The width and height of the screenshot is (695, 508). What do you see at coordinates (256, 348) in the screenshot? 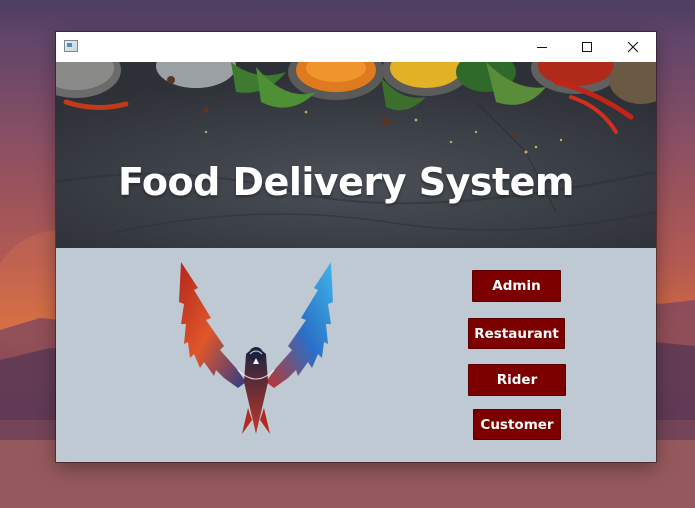
I see `phoenix-logo-icon` at bounding box center [256, 348].